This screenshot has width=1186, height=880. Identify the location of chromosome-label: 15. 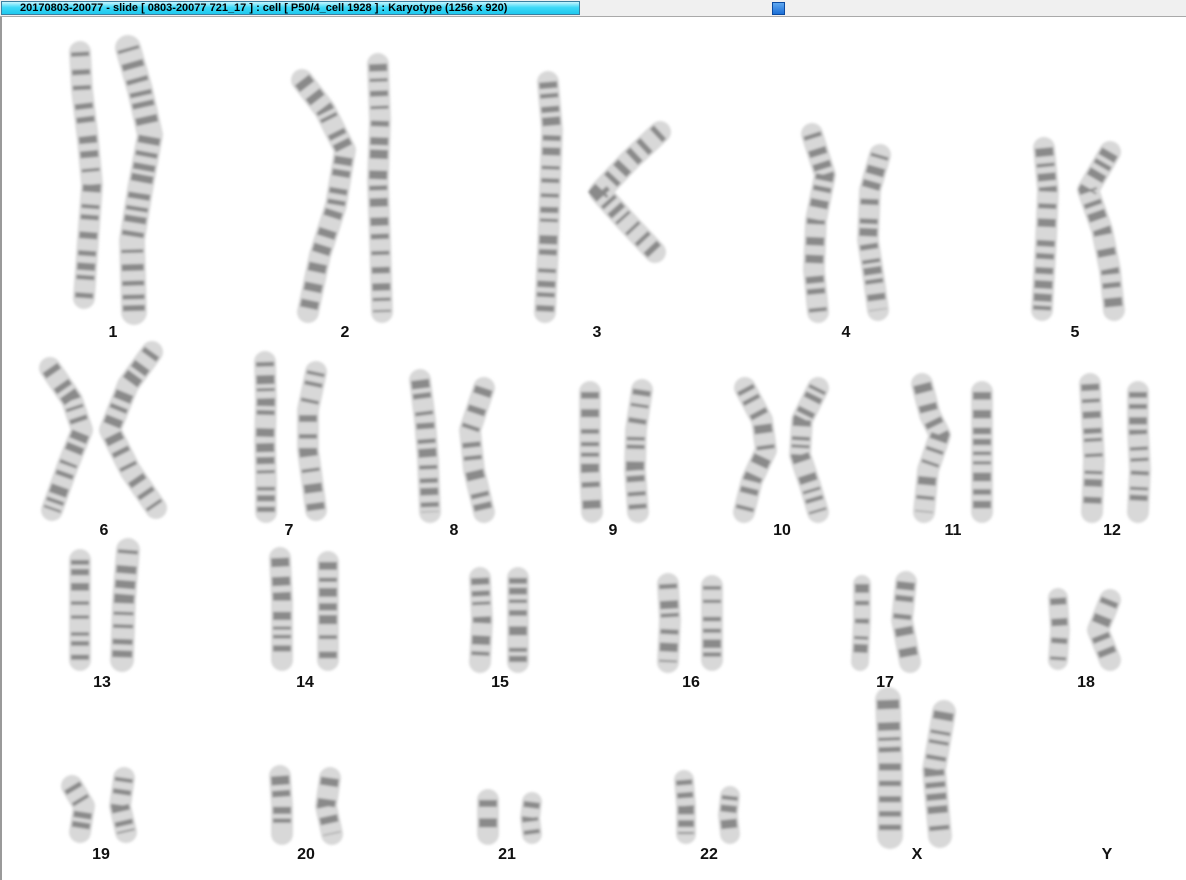
(500, 682).